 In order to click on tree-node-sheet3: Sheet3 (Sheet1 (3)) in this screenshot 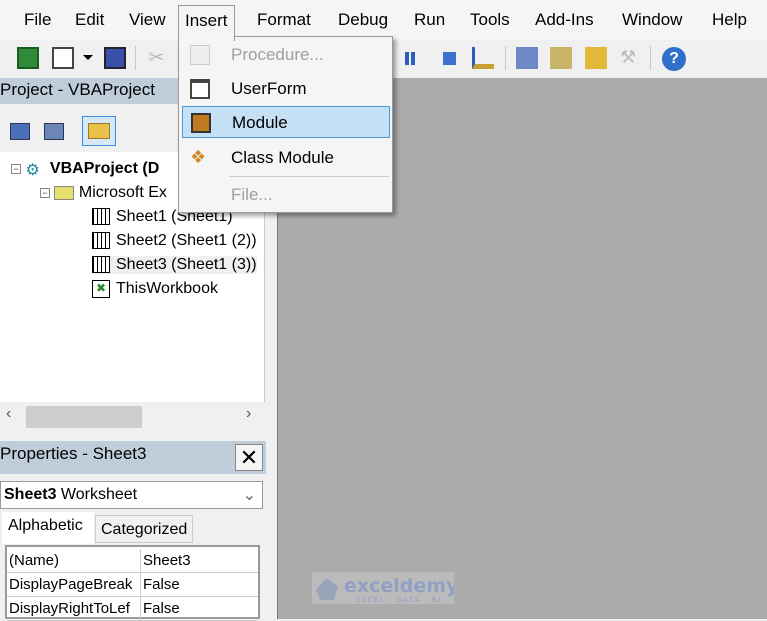, I will do `click(174, 265)`.